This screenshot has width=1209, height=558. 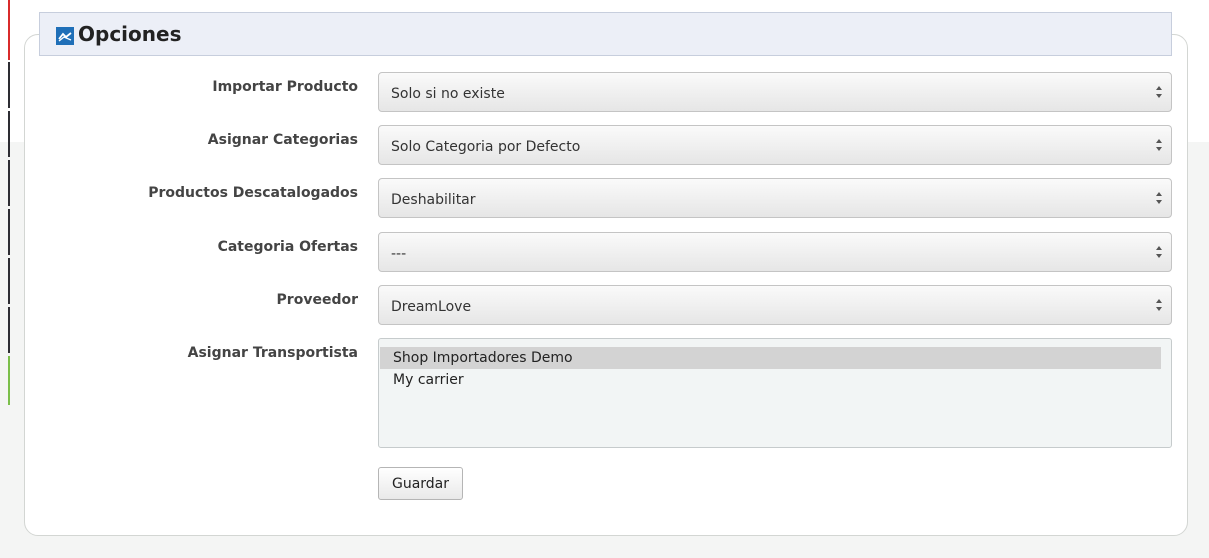 I want to click on importar-producto-select: Solo si no existe, so click(x=775, y=92).